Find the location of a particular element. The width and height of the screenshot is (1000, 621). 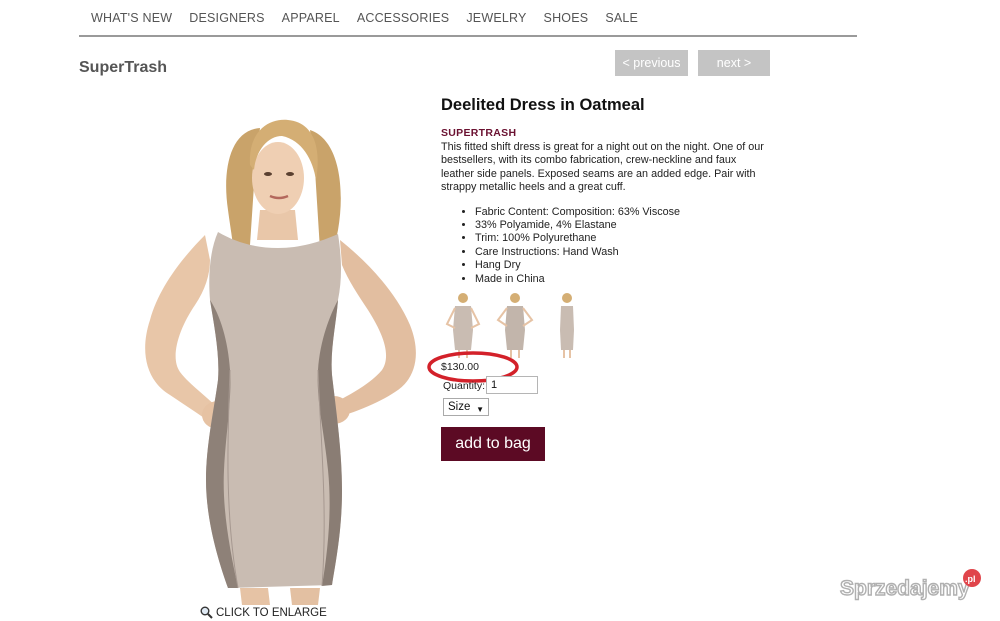

sprzedajemy-watermark: Sprzedajemy .pl is located at coordinates (910, 585).